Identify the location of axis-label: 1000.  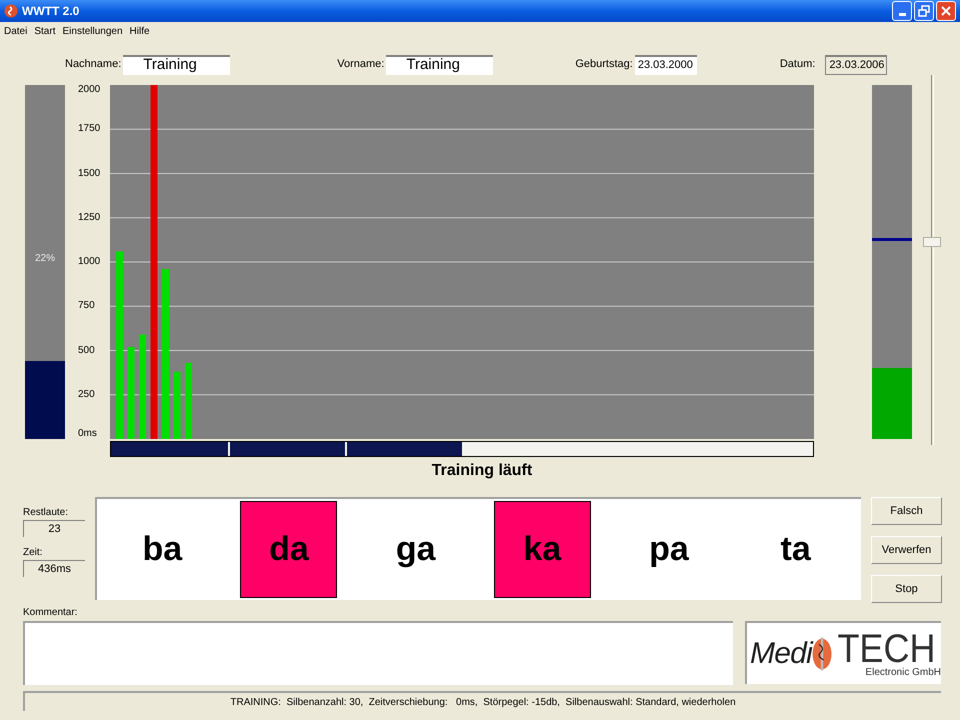
(89, 262).